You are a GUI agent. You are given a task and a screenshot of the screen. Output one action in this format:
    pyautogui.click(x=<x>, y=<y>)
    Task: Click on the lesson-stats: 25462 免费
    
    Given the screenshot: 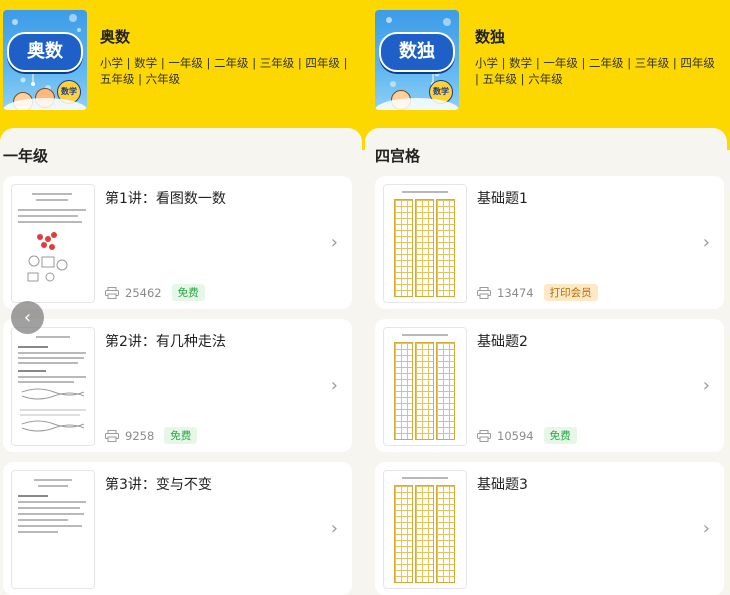 What is the action you would take?
    pyautogui.click(x=155, y=292)
    